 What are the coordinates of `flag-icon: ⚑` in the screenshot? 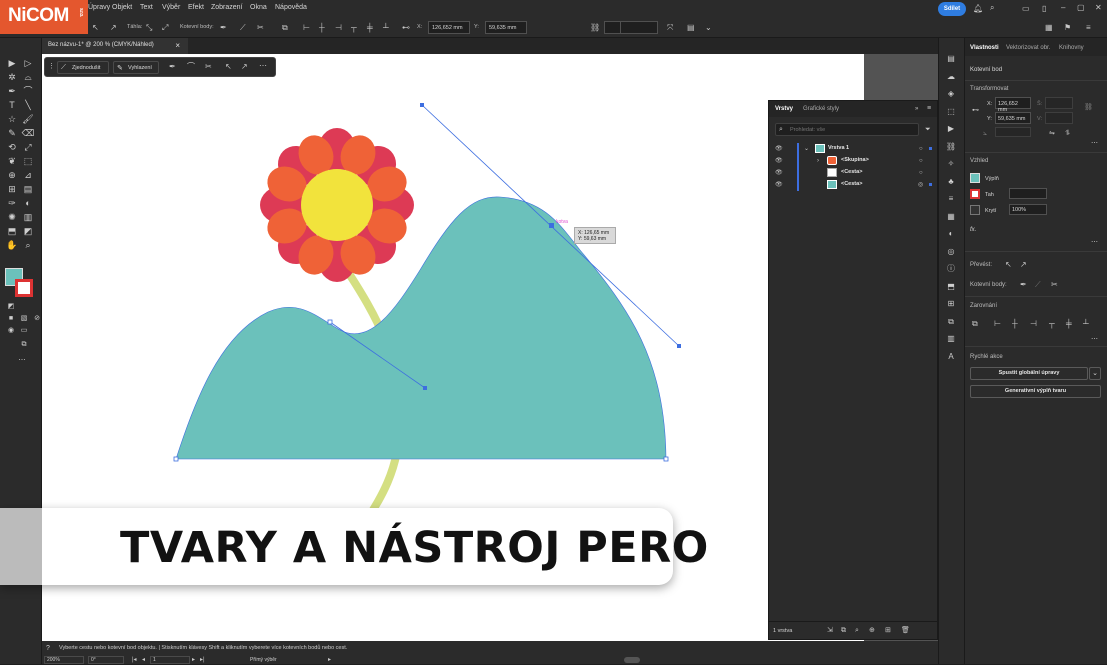 It's located at (1067, 28).